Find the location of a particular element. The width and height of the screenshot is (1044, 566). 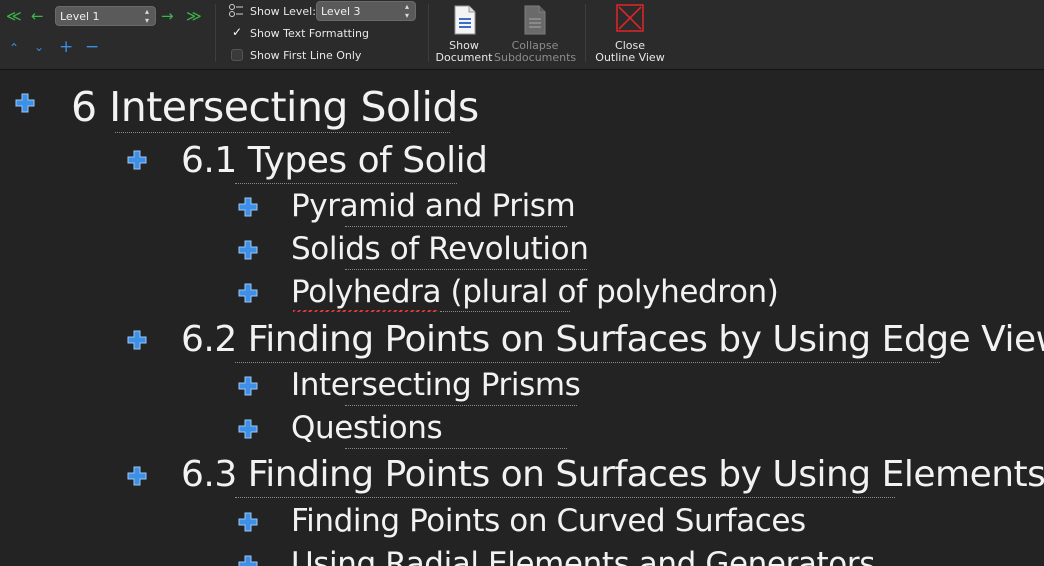

outline-level-select: Level 1 ▴ ▾ is located at coordinates (105, 16).